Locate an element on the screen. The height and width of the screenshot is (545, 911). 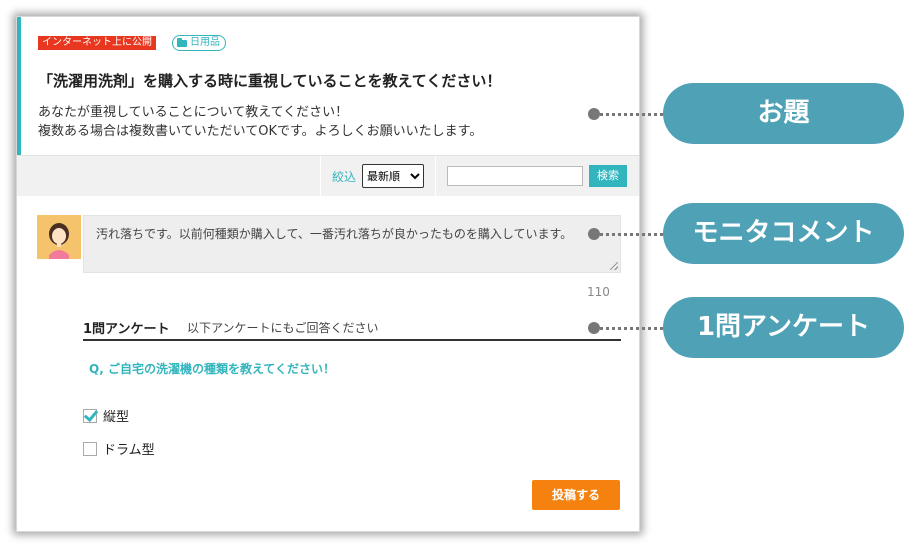
callout-topic: お題 is located at coordinates (783, 113).